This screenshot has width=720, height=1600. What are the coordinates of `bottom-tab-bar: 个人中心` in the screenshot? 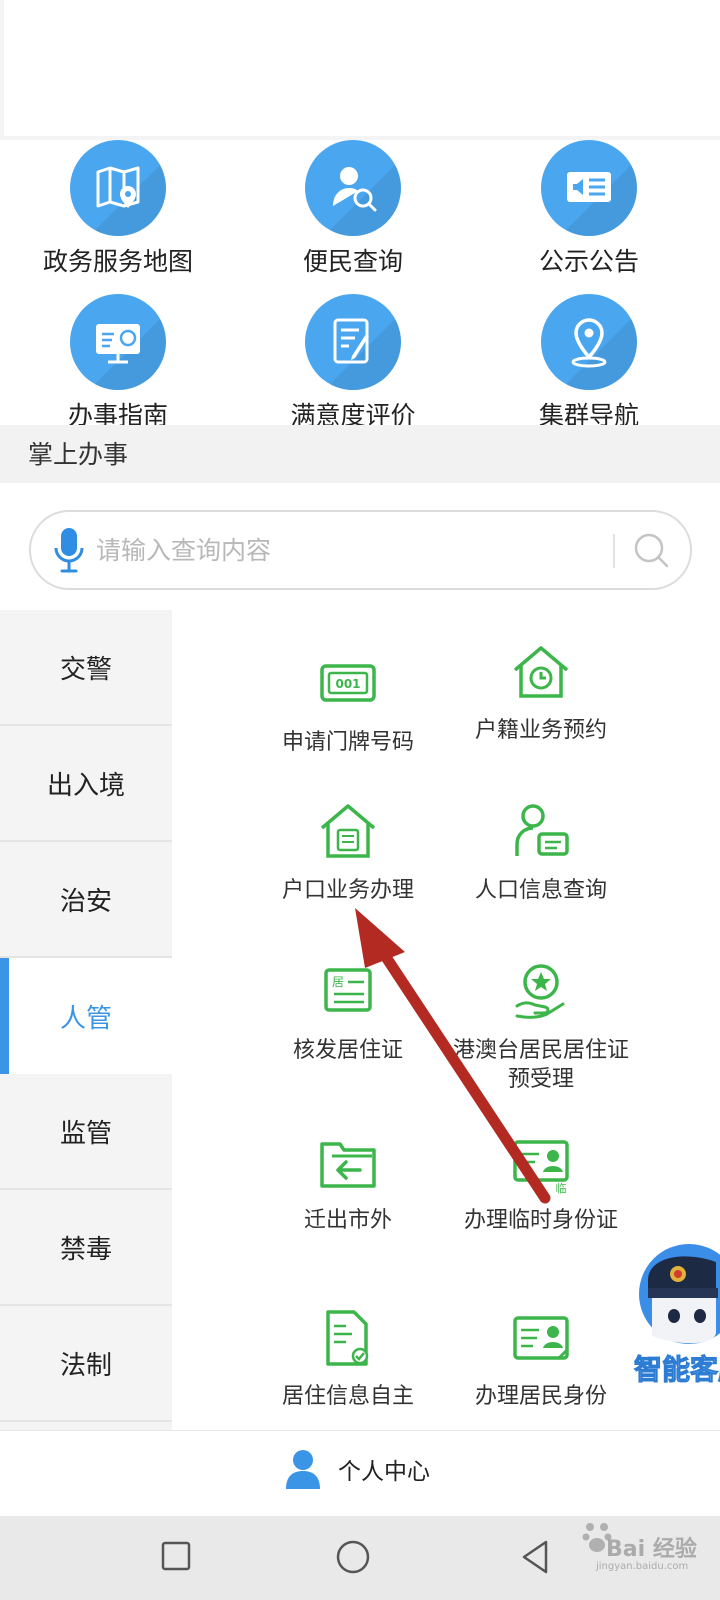 It's located at (360, 1473).